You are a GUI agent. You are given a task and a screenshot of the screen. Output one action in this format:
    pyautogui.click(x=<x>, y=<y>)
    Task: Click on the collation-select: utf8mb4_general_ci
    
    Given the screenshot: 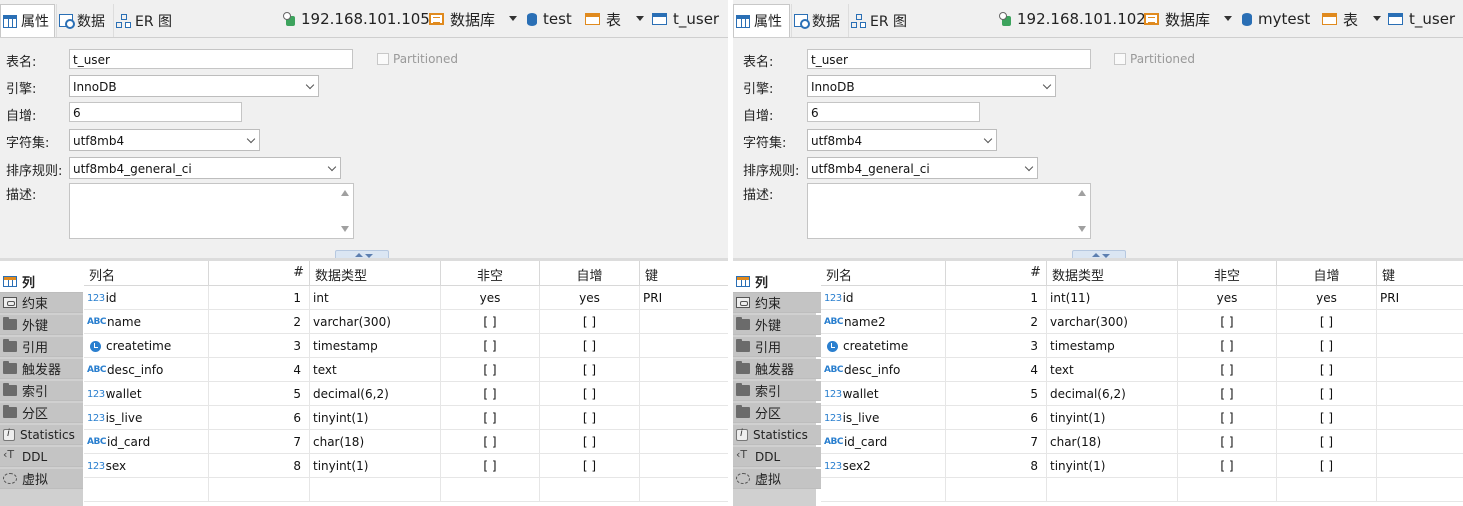 What is the action you would take?
    pyautogui.click(x=205, y=168)
    